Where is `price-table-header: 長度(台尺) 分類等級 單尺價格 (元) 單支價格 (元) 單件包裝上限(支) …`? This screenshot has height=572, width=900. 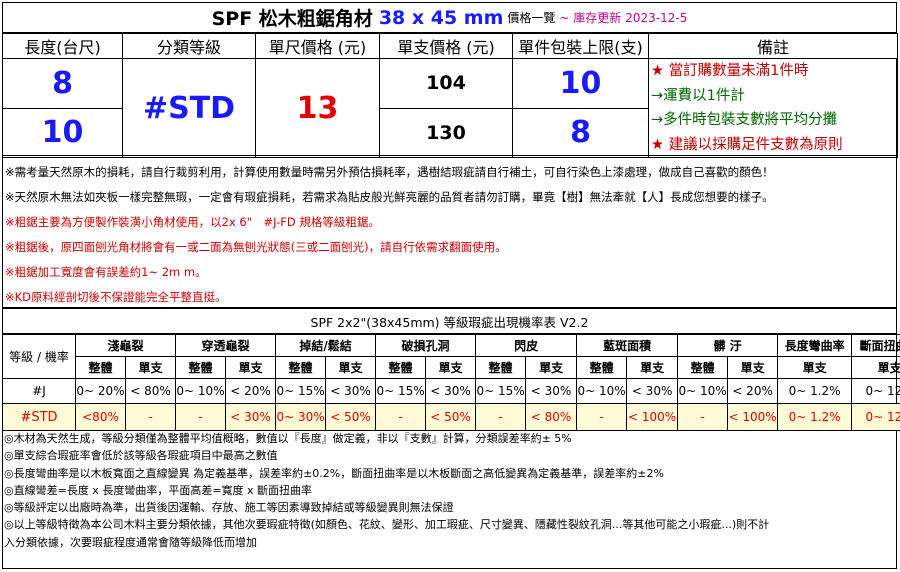
price-table-header: 長度(台尺) 分類等級 單尺價格 (元) 單支價格 (元) 單件包裝上限(支) … is located at coordinates (450, 46).